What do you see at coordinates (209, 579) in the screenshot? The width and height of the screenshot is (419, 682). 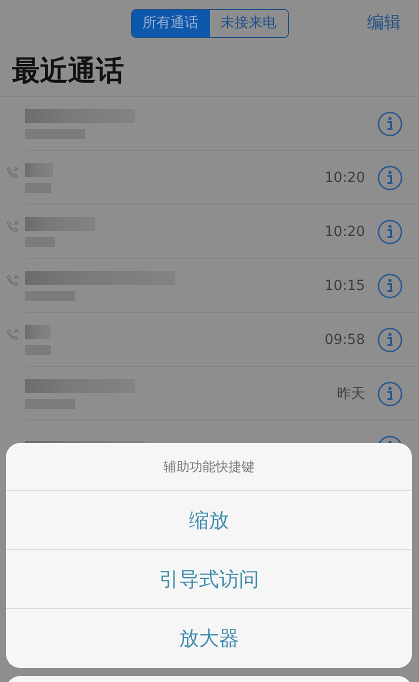 I see `sheet-option: 引导式访问` at bounding box center [209, 579].